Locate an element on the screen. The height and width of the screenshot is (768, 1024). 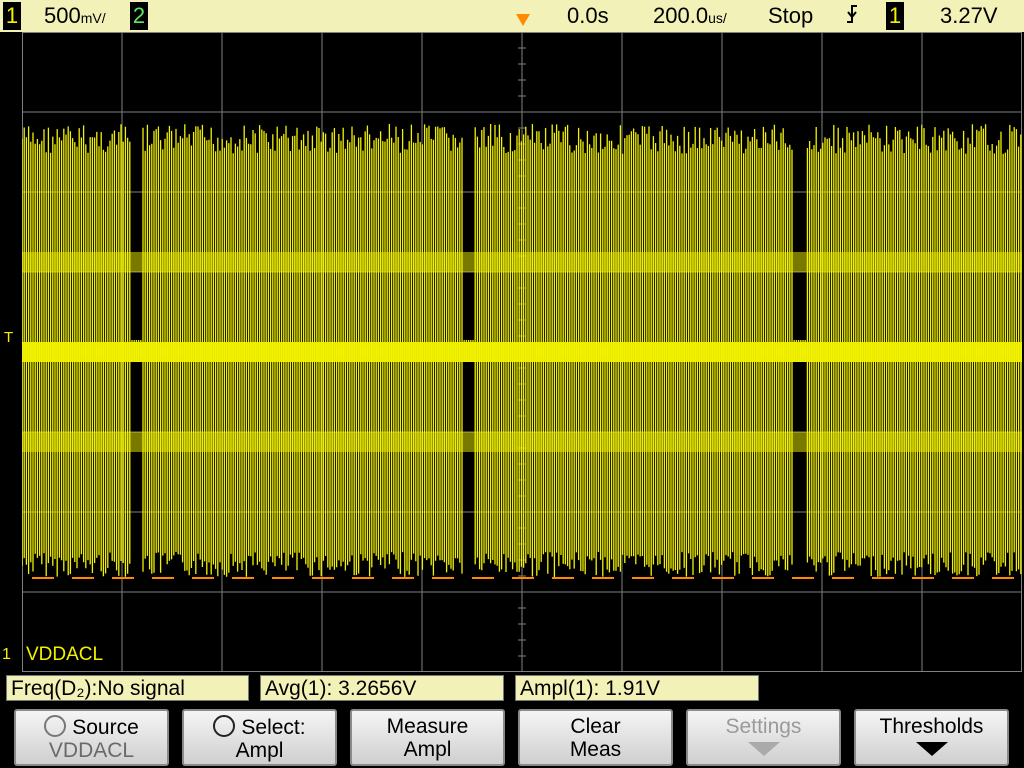
run-state: Stop is located at coordinates (791, 15).